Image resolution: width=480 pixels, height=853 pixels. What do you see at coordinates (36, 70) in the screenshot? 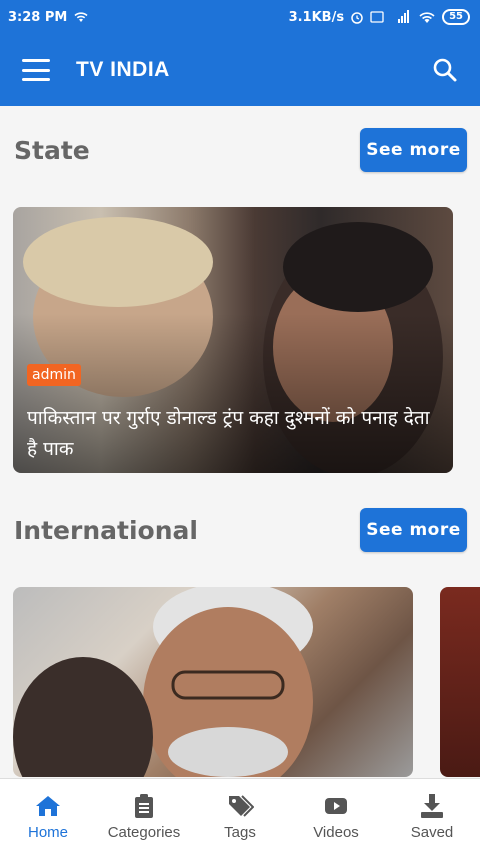
I see `hamburger-menu-icon` at bounding box center [36, 70].